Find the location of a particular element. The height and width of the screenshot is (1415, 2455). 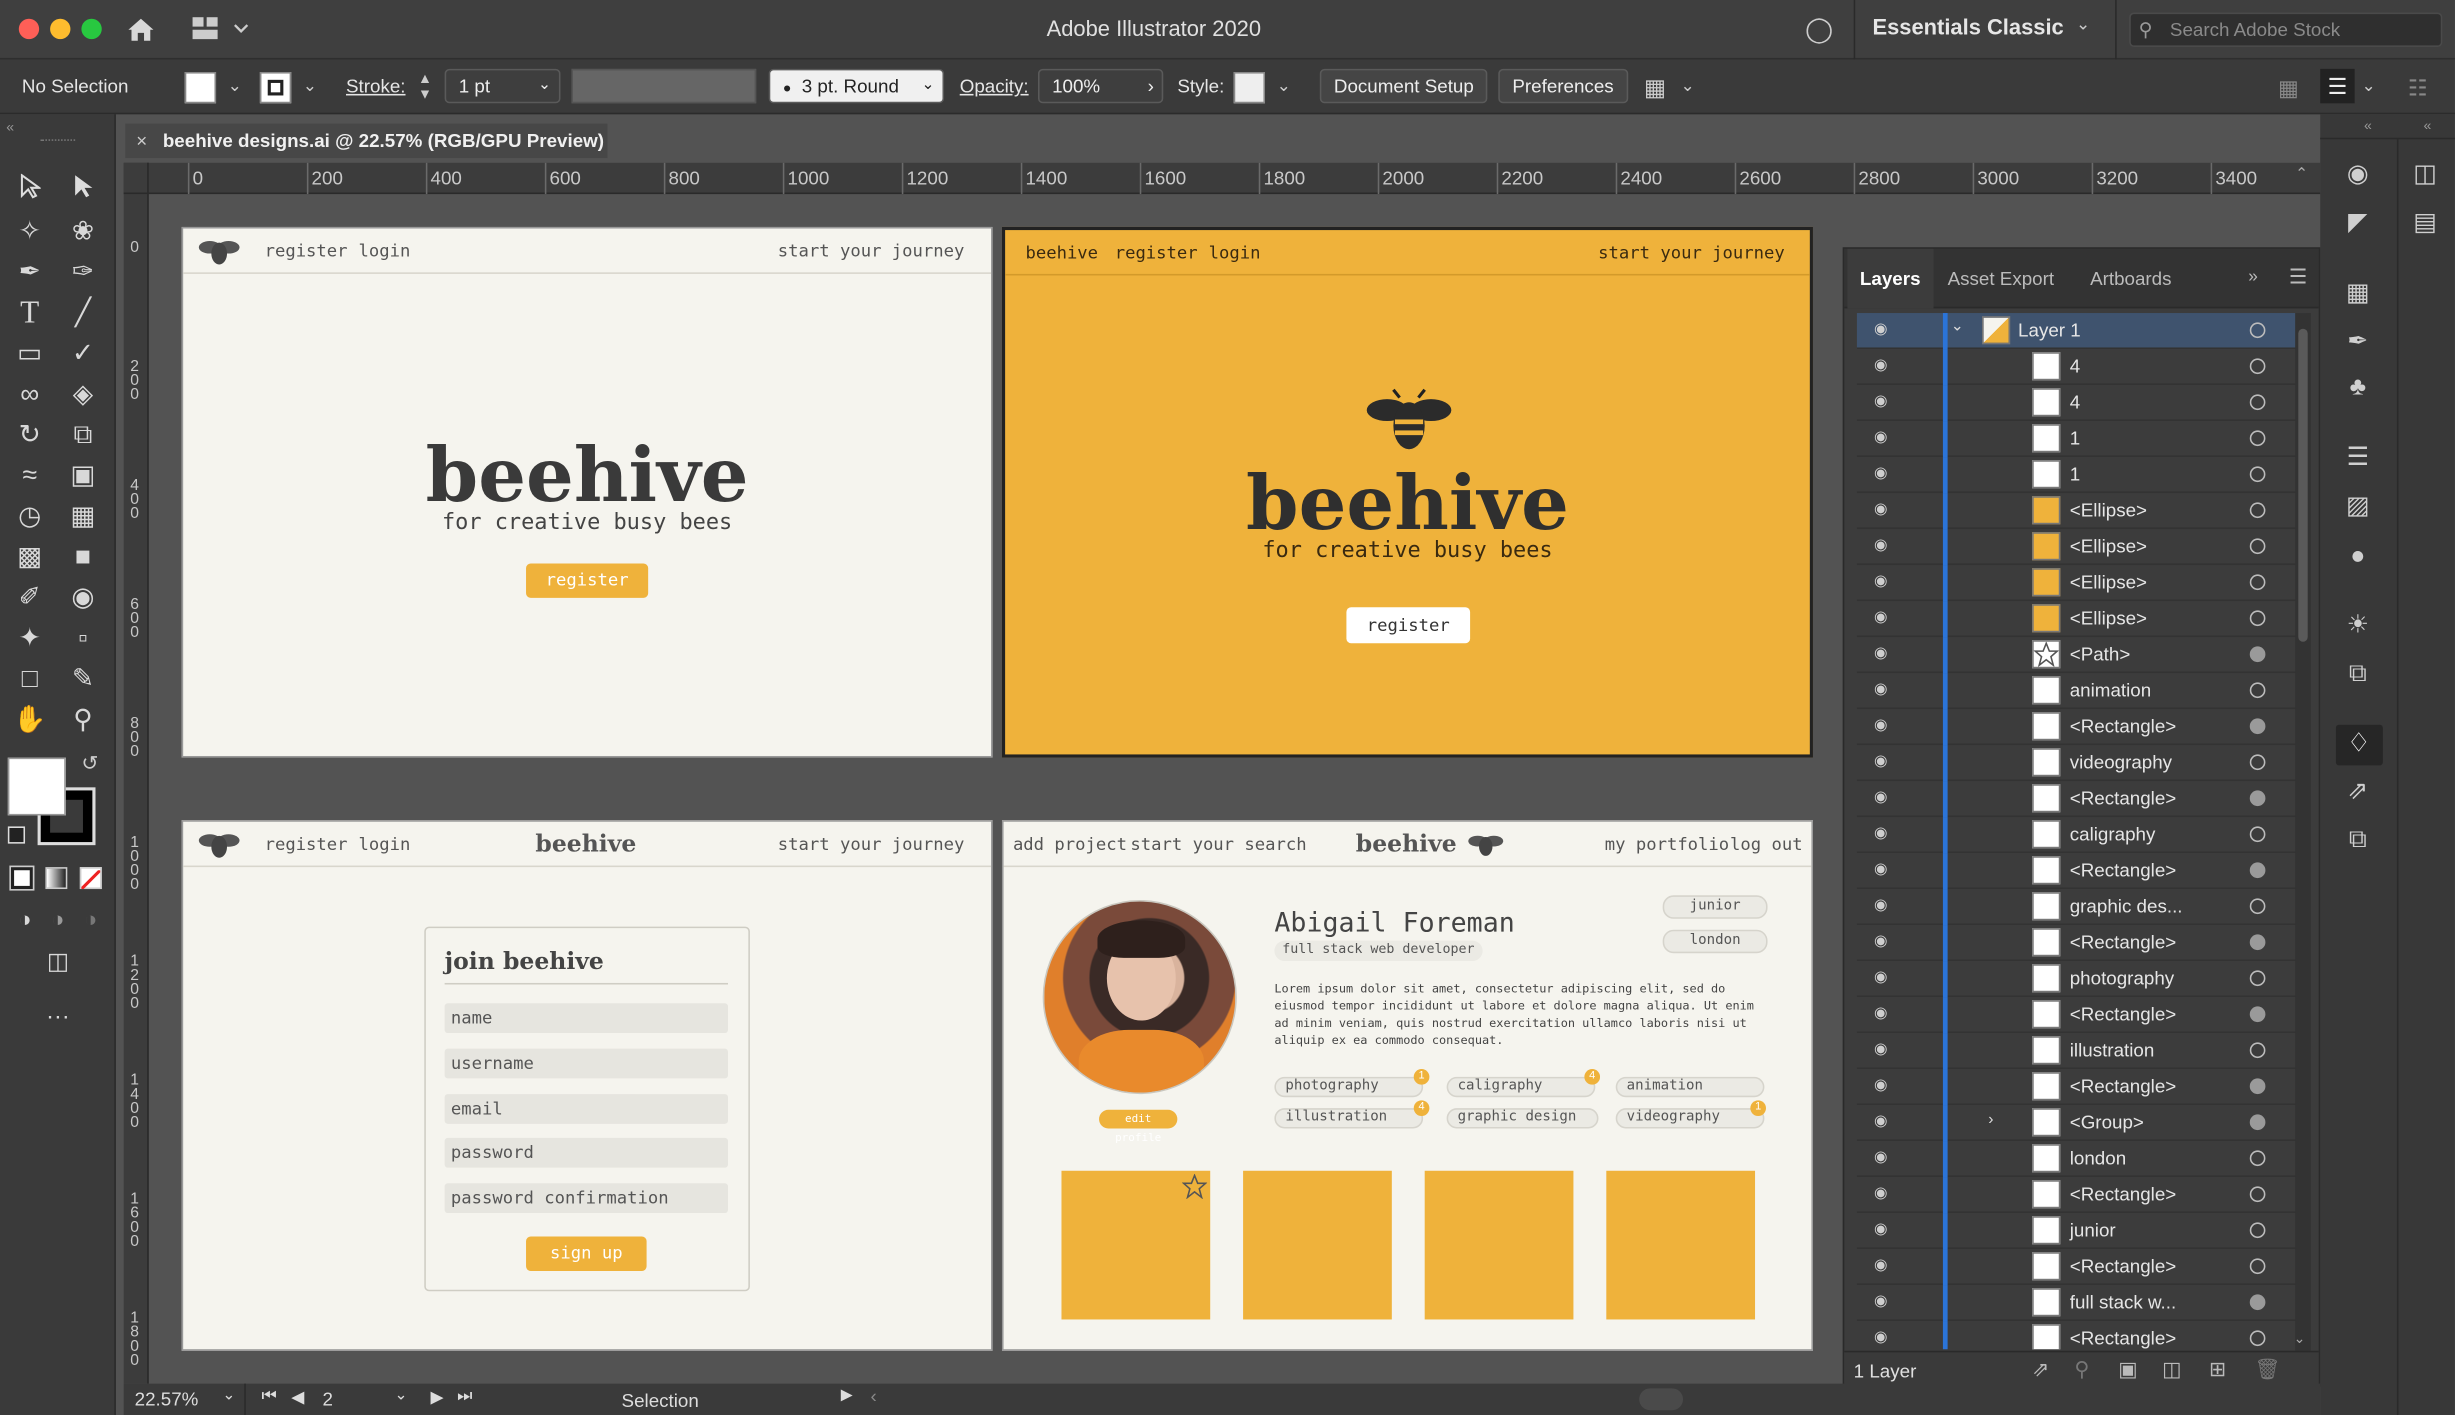

layer-row: ◉ illustration is located at coordinates (2081, 1051).